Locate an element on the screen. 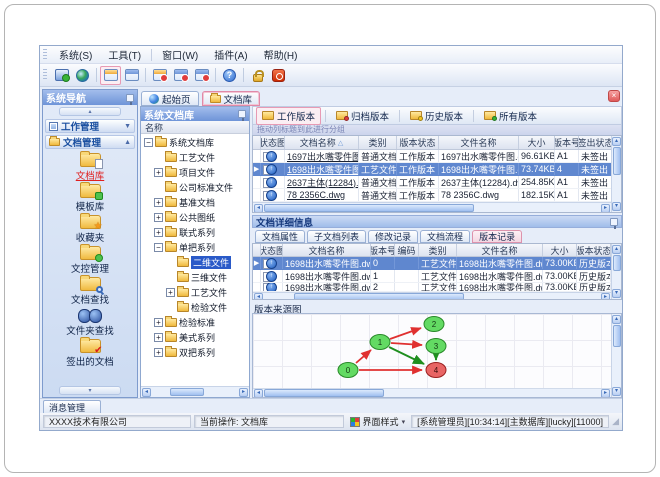 The height and width of the screenshot is (477, 660). document-grid-vscrollbar: ▴ ▾ is located at coordinates (616, 174).